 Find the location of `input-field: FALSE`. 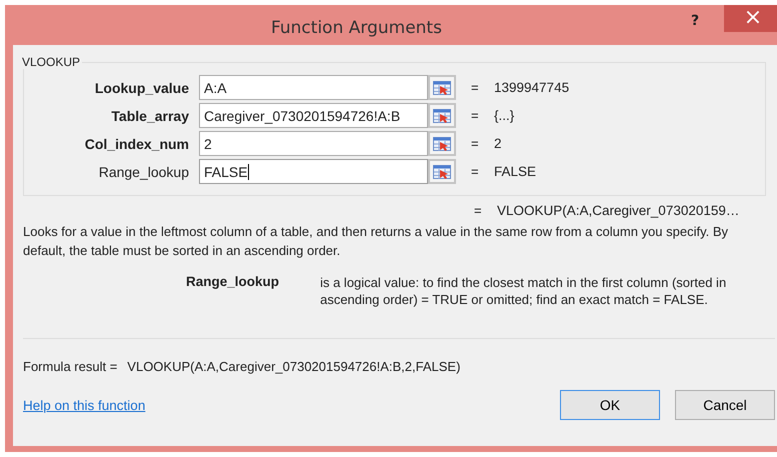

input-field: FALSE is located at coordinates (313, 171).